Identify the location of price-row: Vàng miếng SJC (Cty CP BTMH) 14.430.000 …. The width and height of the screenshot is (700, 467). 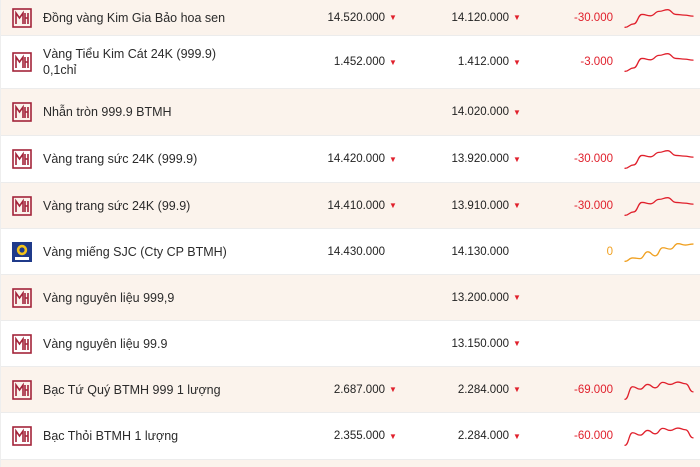
(350, 252).